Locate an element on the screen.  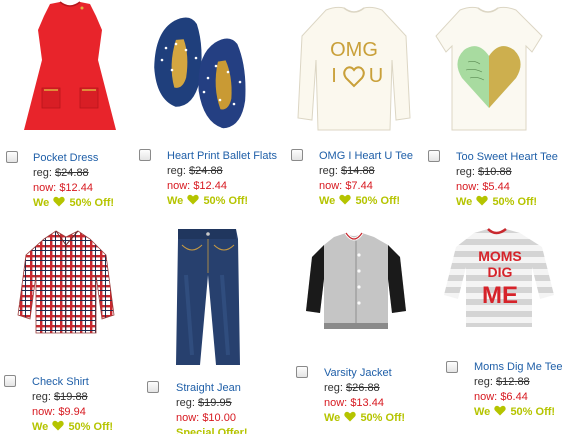
product-name-link: OMG I Heart U Tee is located at coordinates (366, 156).